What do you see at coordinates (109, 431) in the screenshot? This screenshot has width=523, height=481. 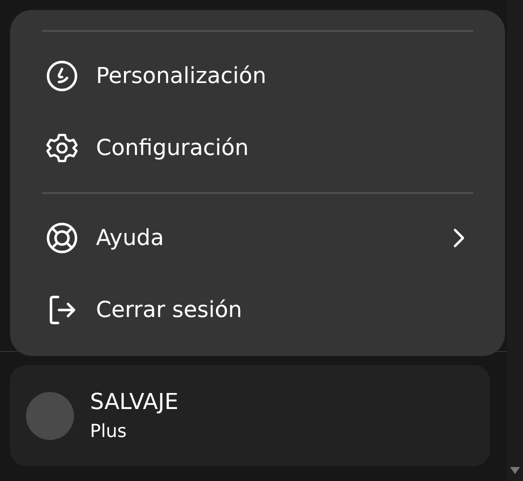 I see `user-plan: Plus` at bounding box center [109, 431].